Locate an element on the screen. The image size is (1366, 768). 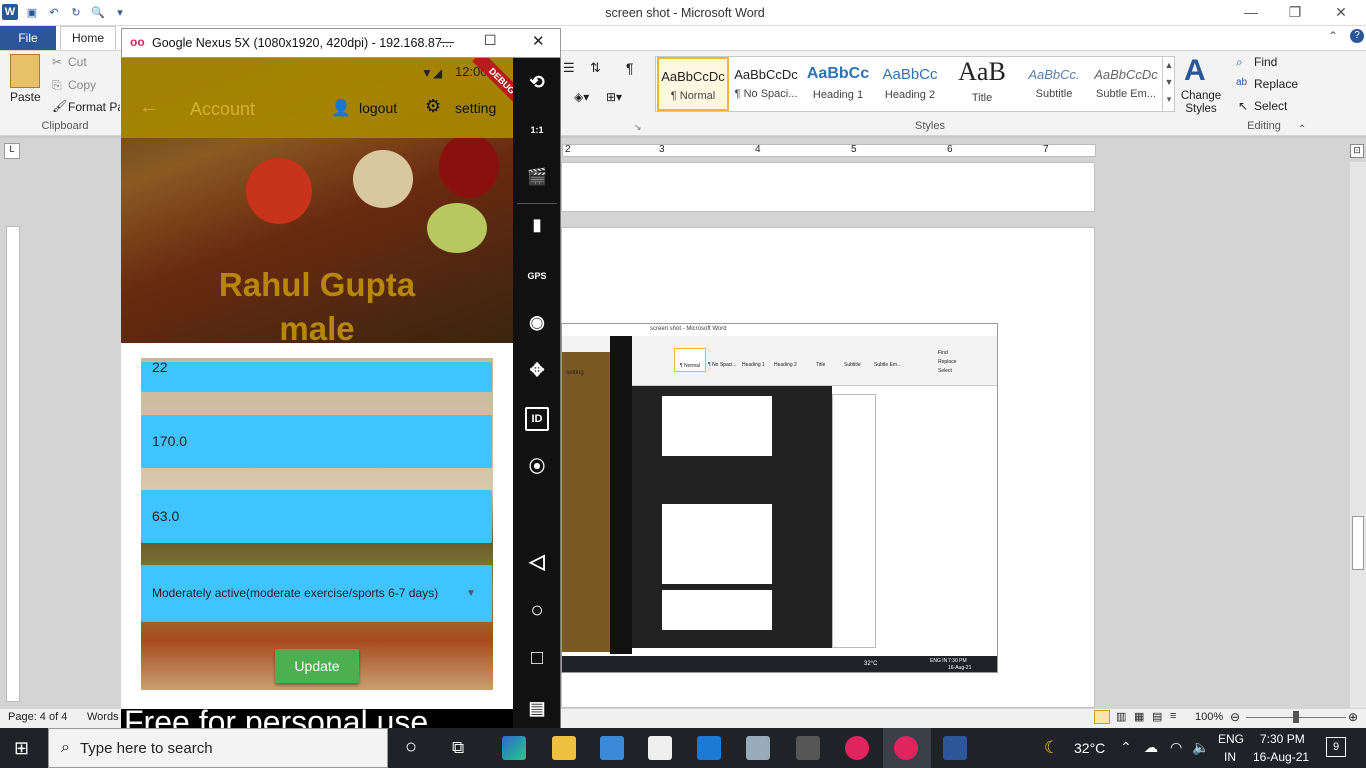
copy-button: Copy is located at coordinates (82, 85).